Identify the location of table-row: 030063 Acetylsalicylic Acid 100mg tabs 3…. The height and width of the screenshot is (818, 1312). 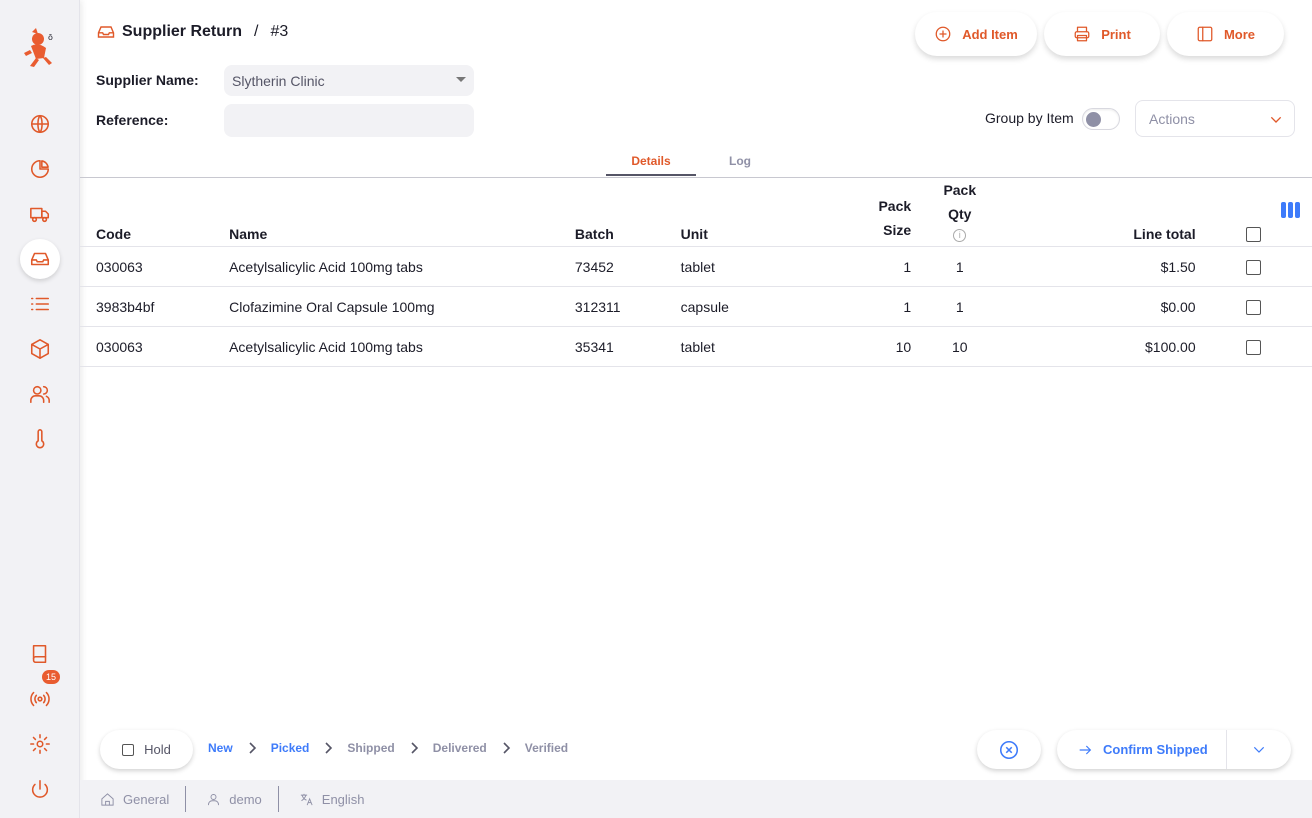
(696, 346).